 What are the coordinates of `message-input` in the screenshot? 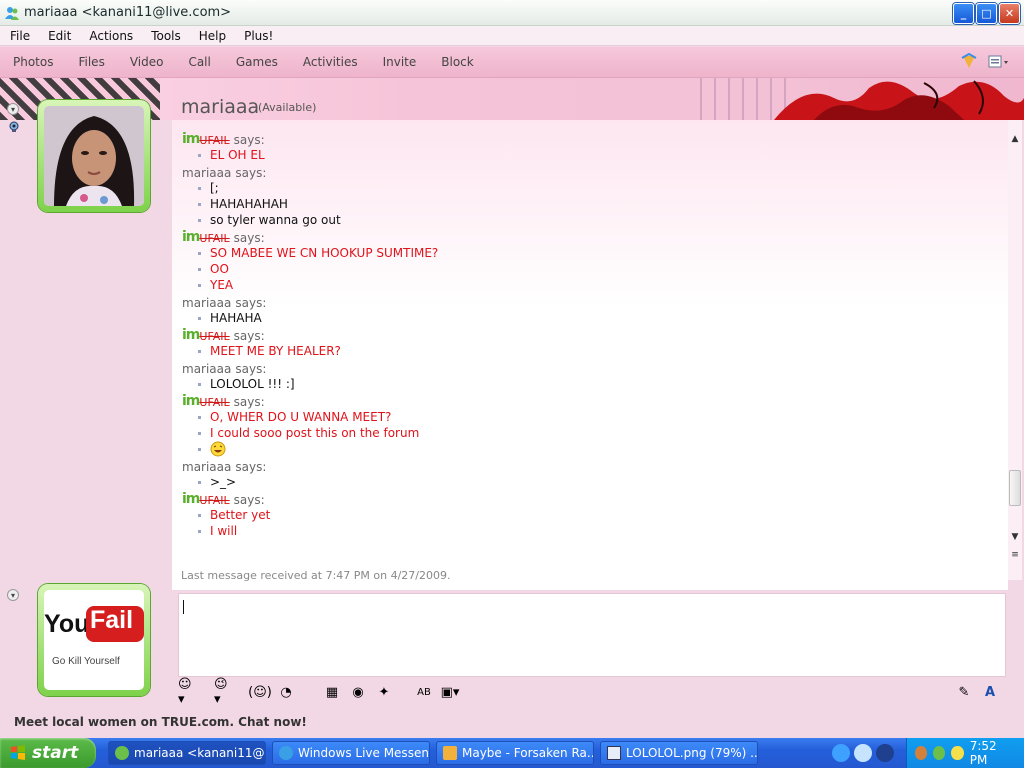 It's located at (592, 635).